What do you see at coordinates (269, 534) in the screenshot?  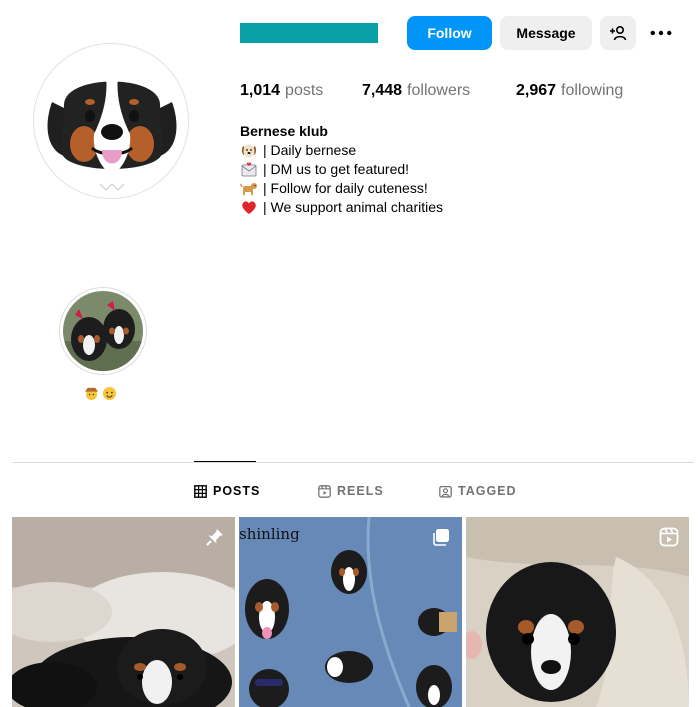 I see `post-image-caption: shinling` at bounding box center [269, 534].